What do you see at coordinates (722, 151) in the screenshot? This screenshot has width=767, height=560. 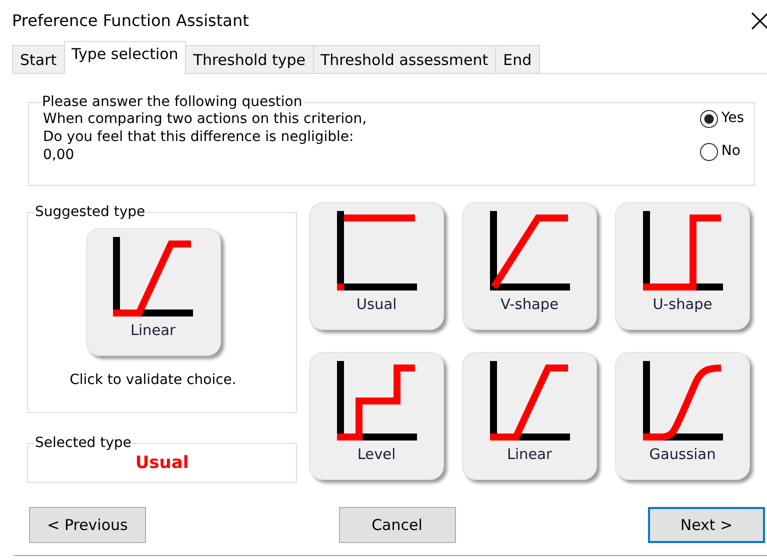 I see `radio-option: No` at bounding box center [722, 151].